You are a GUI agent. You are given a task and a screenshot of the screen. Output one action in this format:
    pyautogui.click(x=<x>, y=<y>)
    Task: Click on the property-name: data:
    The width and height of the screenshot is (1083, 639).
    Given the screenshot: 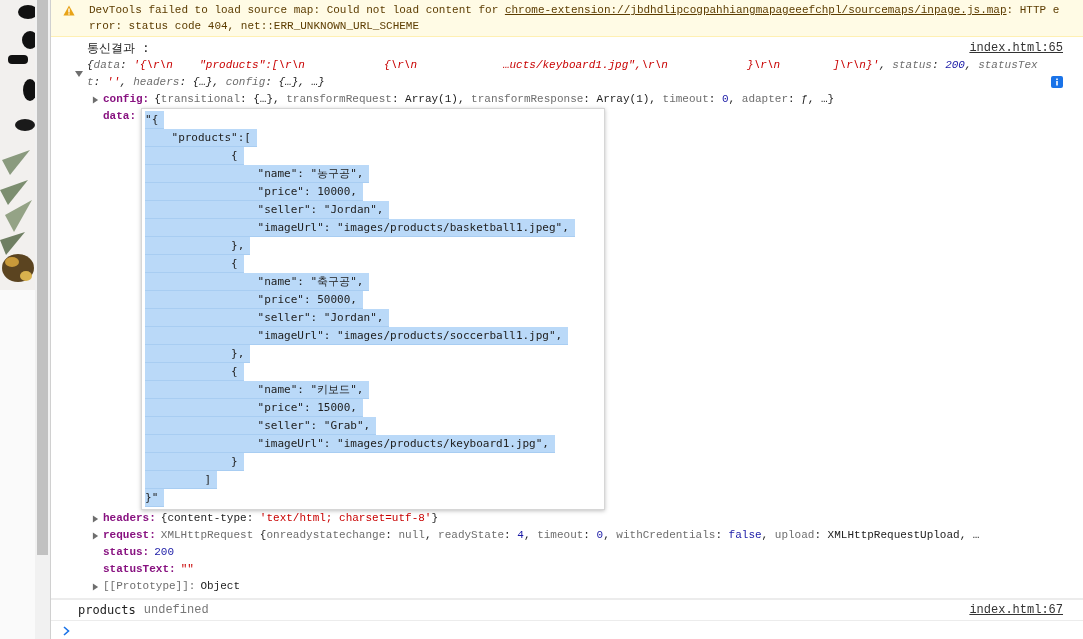 What is the action you would take?
    pyautogui.click(x=119, y=116)
    